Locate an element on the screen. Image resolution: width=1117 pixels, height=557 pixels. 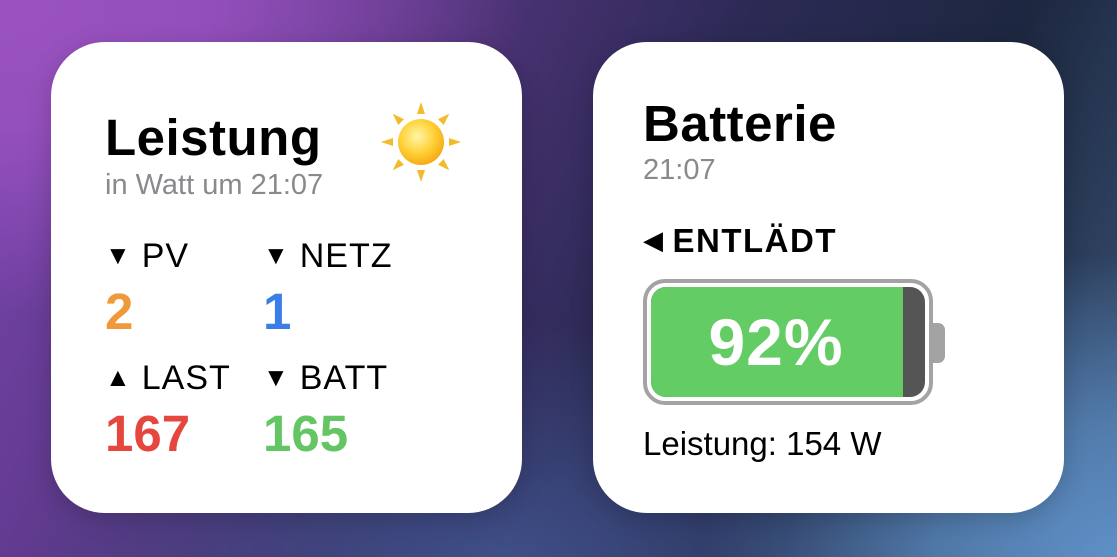
status-text: ENTLÄDT is located at coordinates (754, 240).